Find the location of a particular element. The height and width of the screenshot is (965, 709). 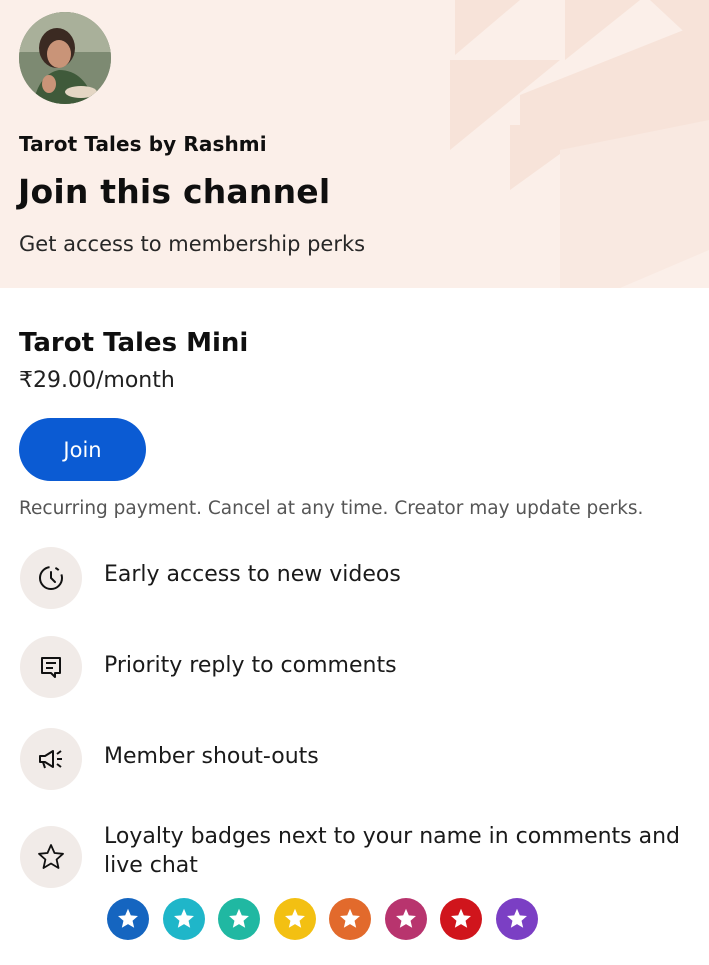

tier-name: Tarot Tales Mini is located at coordinates (134, 343).